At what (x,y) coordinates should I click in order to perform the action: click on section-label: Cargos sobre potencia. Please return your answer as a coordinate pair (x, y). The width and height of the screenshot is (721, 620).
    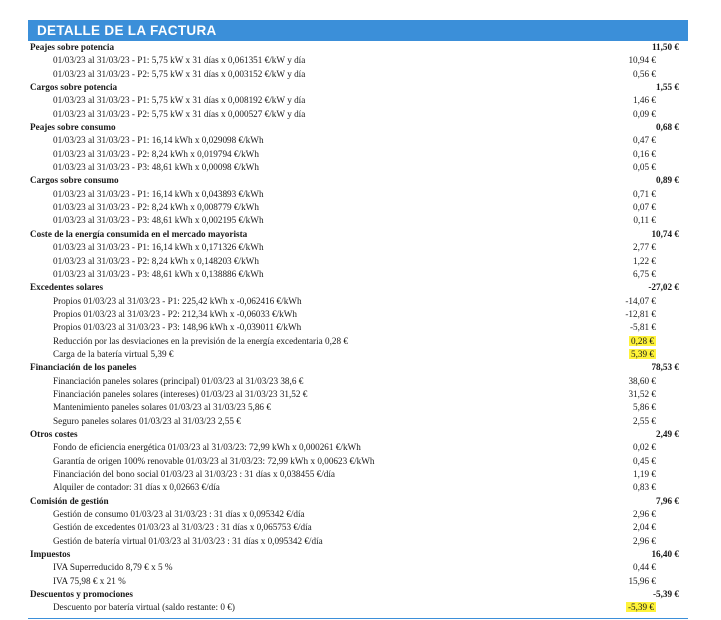
    Looking at the image, I should click on (74, 87).